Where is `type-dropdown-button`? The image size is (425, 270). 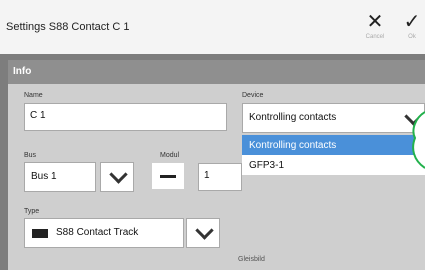 type-dropdown-button is located at coordinates (203, 233).